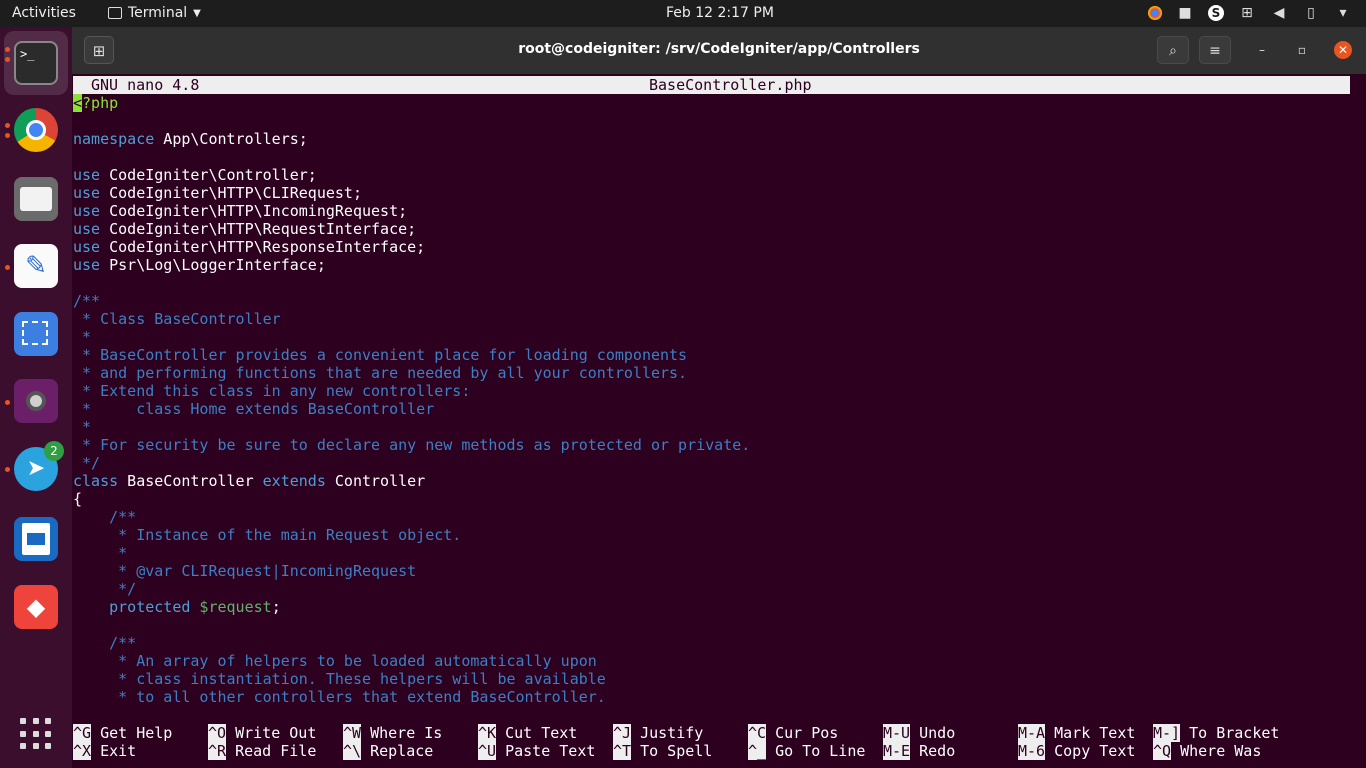 This screenshot has width=1366, height=768. What do you see at coordinates (104, 751) in the screenshot?
I see `shortcut-item: ^X Exit` at bounding box center [104, 751].